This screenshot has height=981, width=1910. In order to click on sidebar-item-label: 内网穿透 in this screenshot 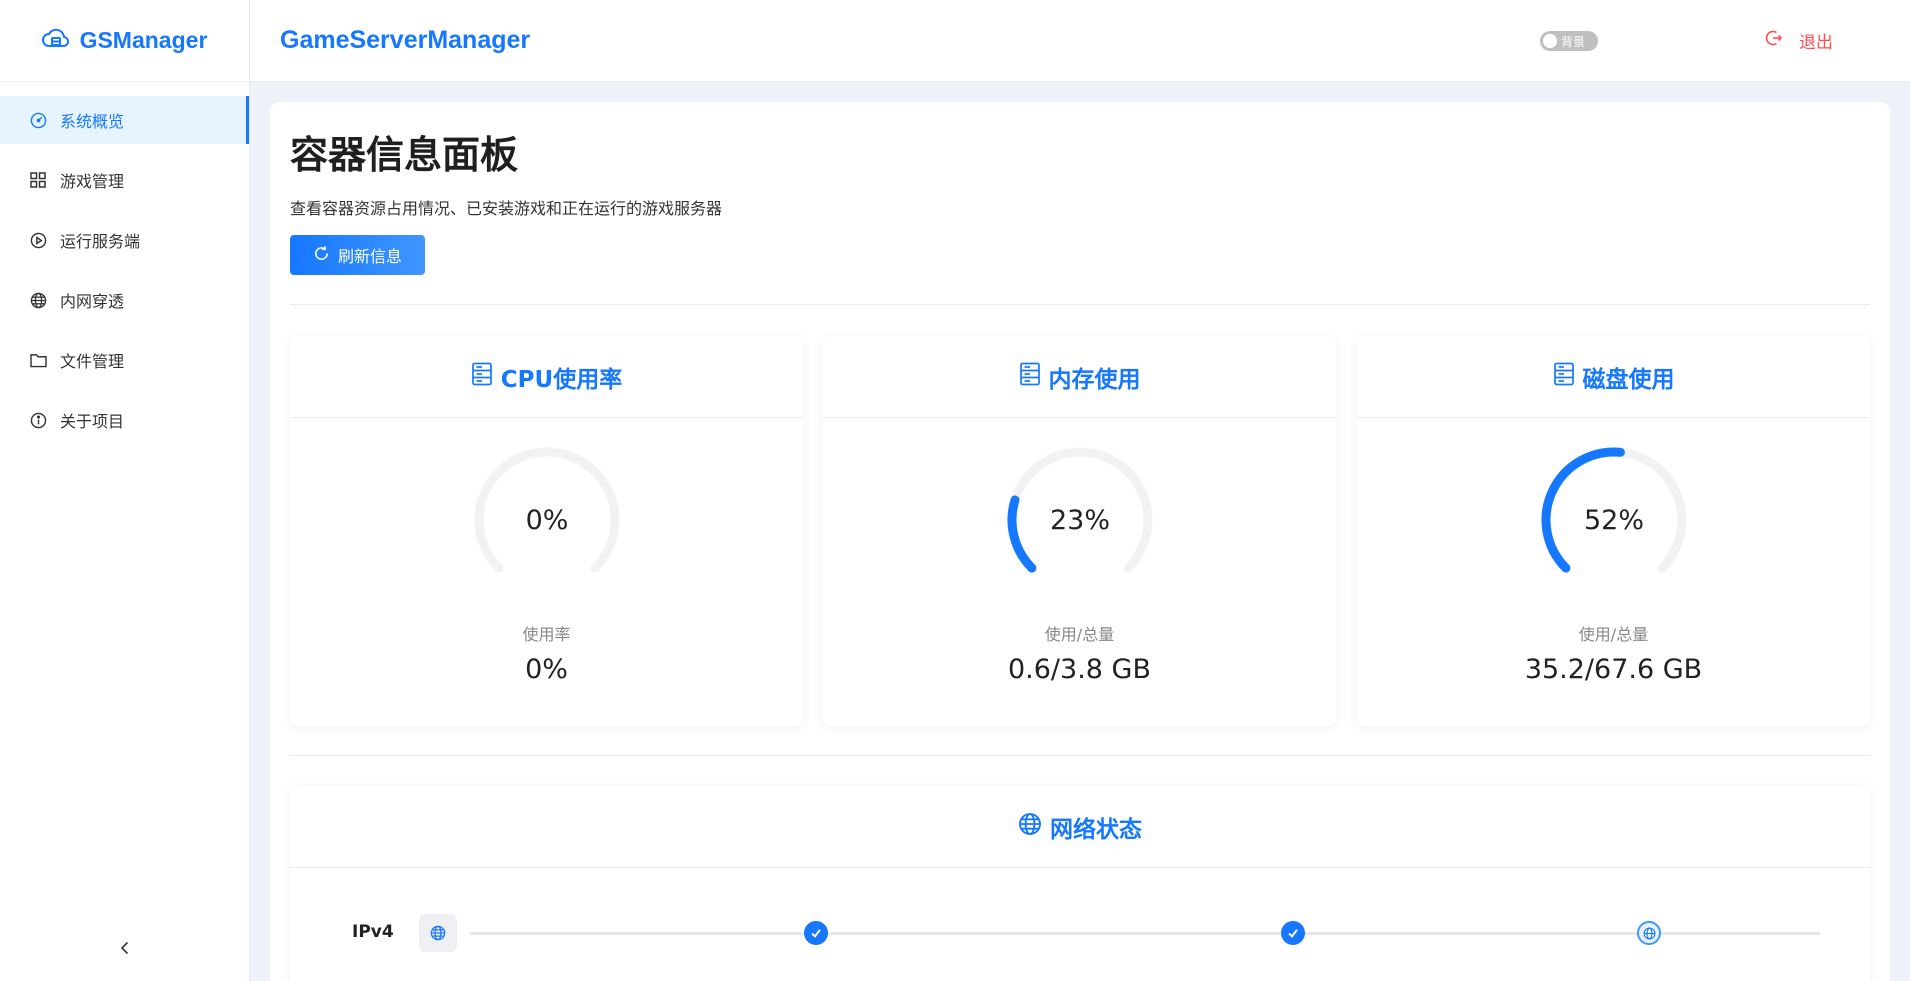, I will do `click(92, 301)`.